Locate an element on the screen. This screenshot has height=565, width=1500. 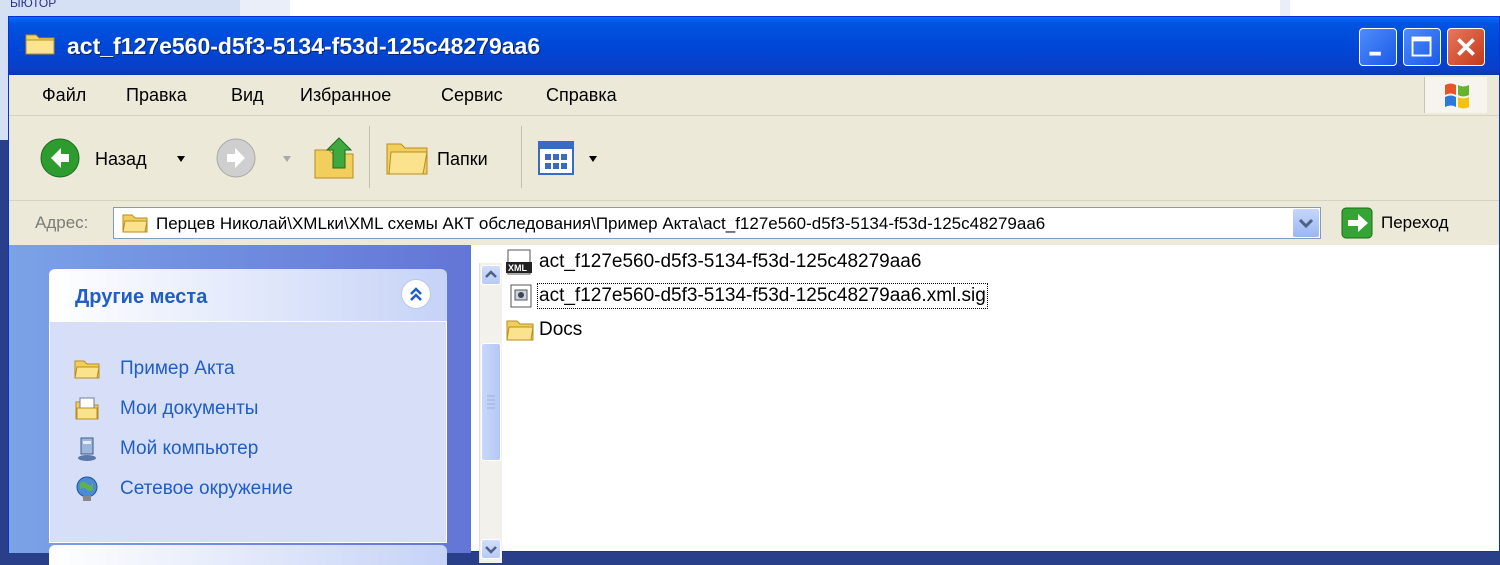
file-name: act_f127e560-d5f3-5134-f53d-125c48279aa6 is located at coordinates (730, 261).